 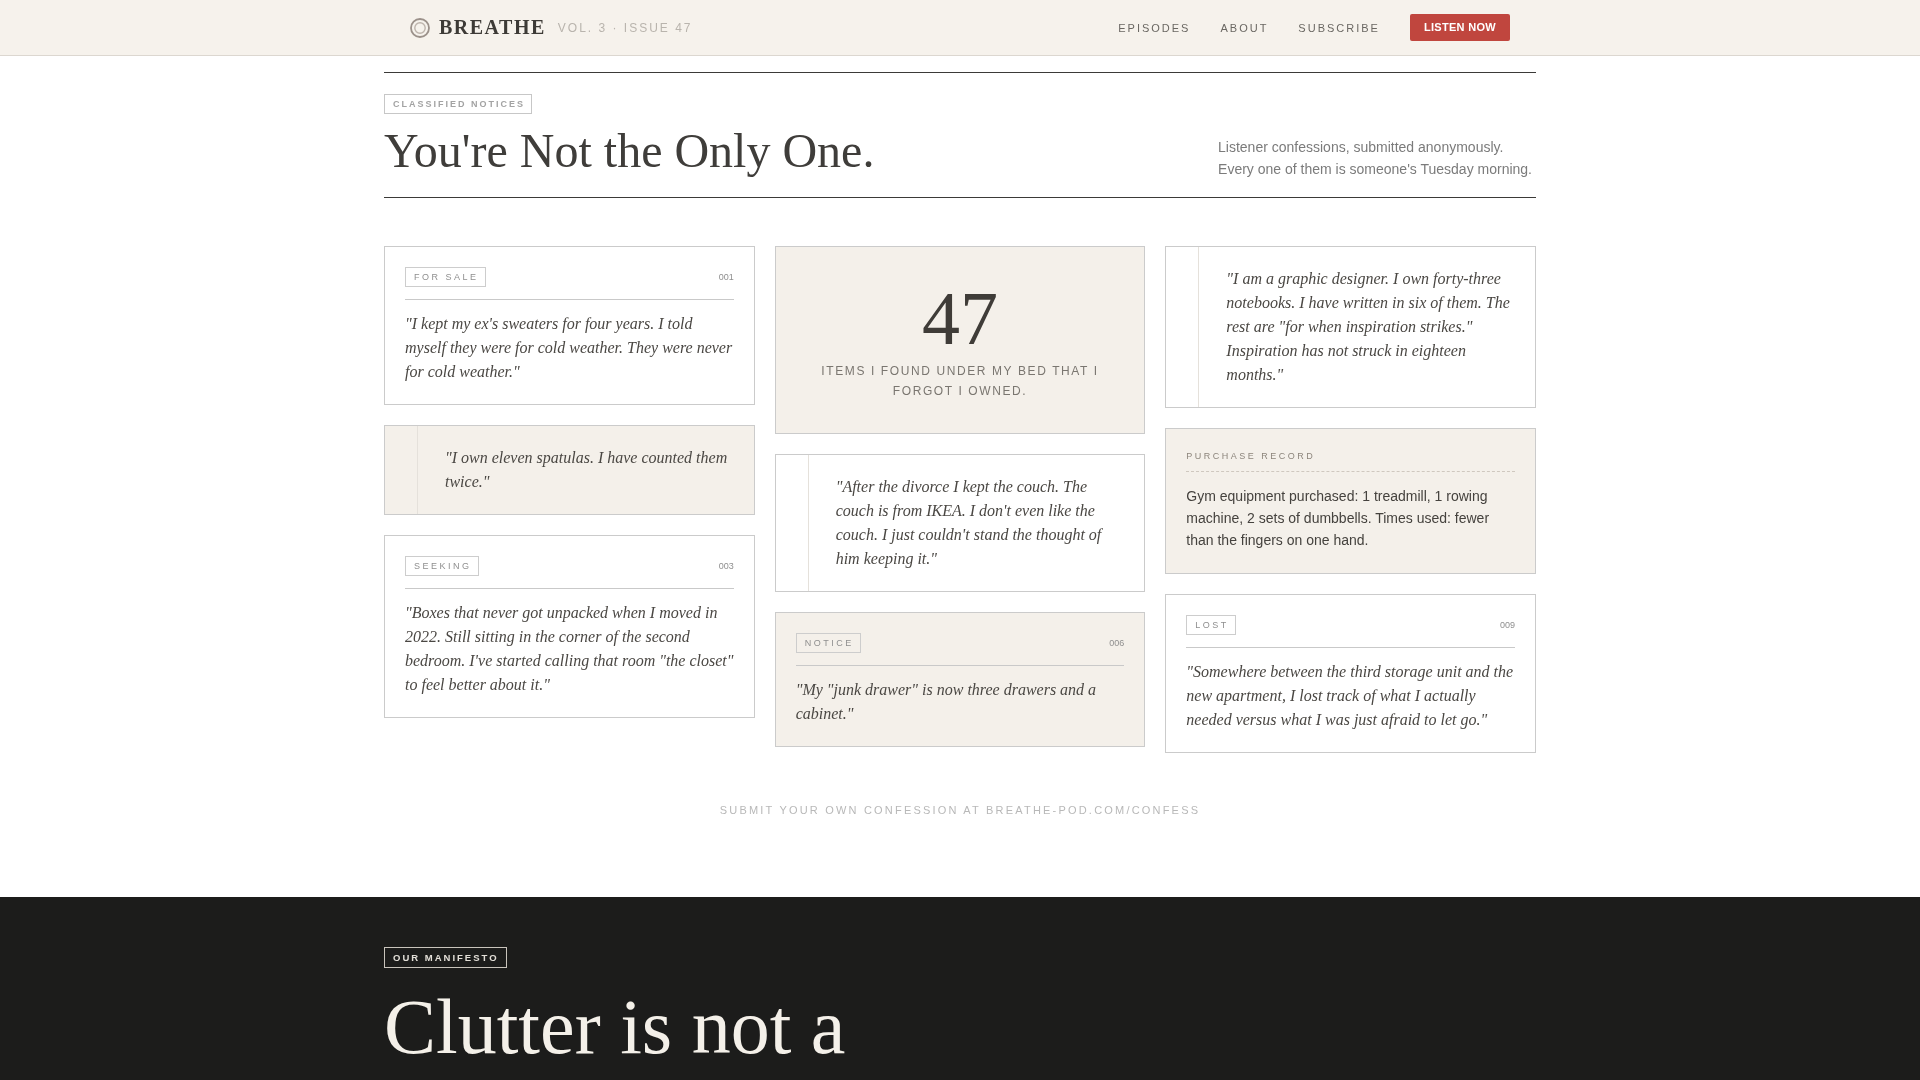 What do you see at coordinates (960, 381) in the screenshot?
I see `stat-caption: ITEMS I FOUND UNDER MY BED THAT I FORGOT I OWNED.` at bounding box center [960, 381].